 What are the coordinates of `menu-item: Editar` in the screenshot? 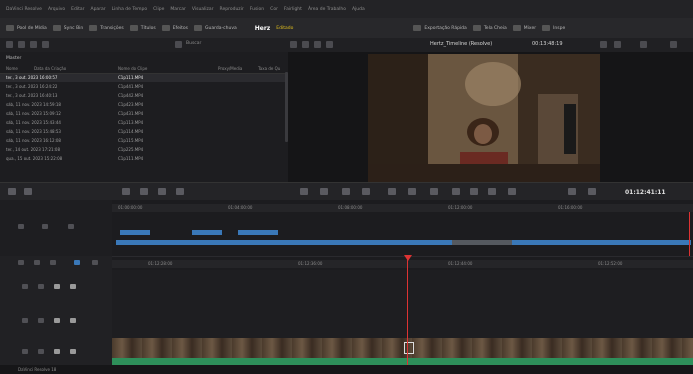 It's located at (77, 9).